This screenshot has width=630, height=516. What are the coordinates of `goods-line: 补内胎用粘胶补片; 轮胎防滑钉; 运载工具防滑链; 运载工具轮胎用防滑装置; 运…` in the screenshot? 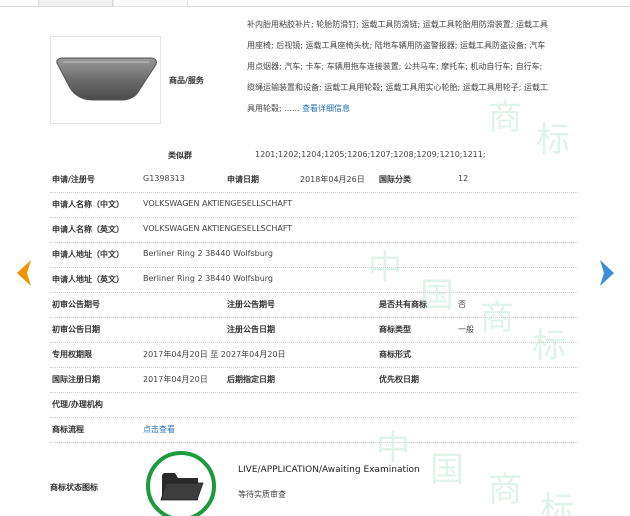 It's located at (397, 24).